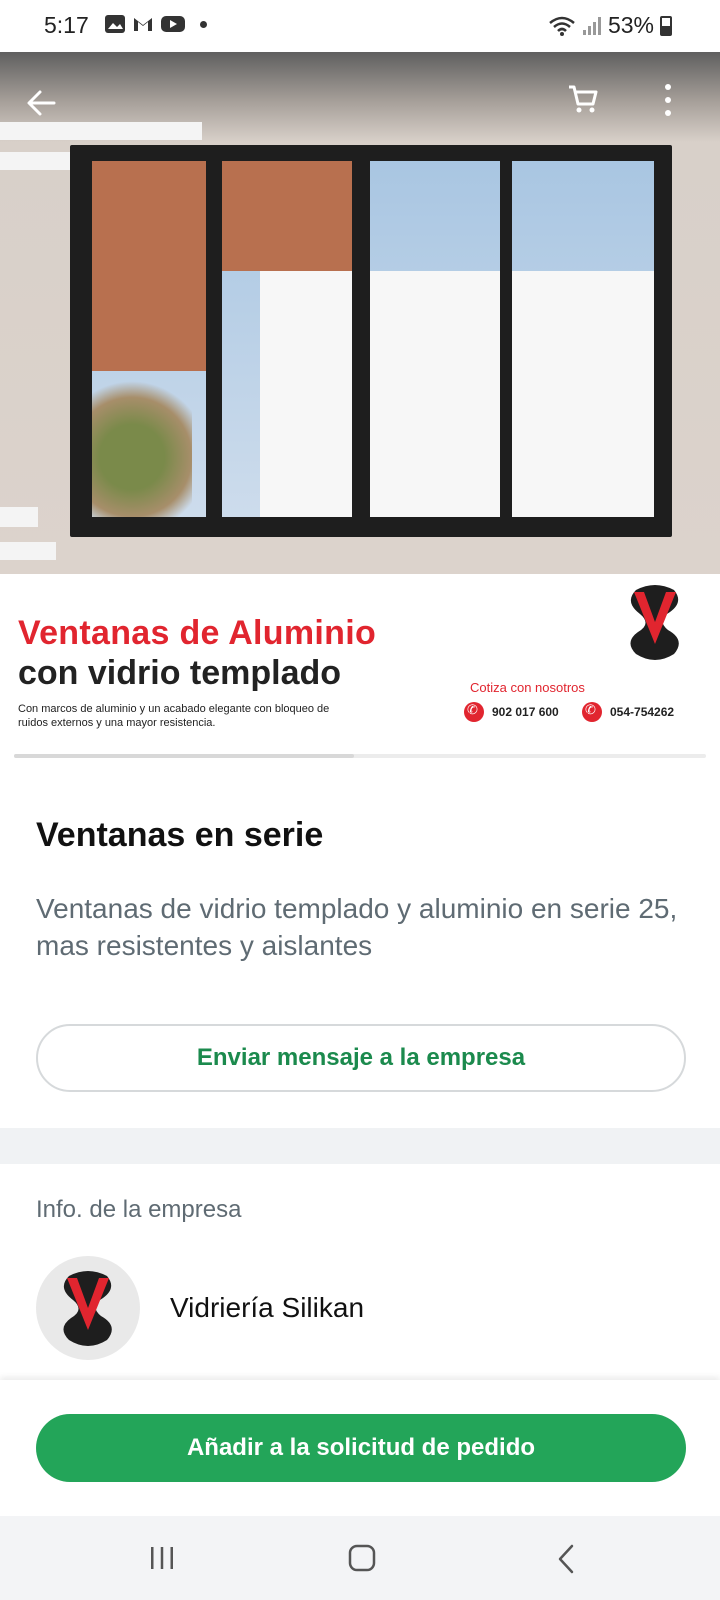  I want to click on cart-icon, so click(583, 99).